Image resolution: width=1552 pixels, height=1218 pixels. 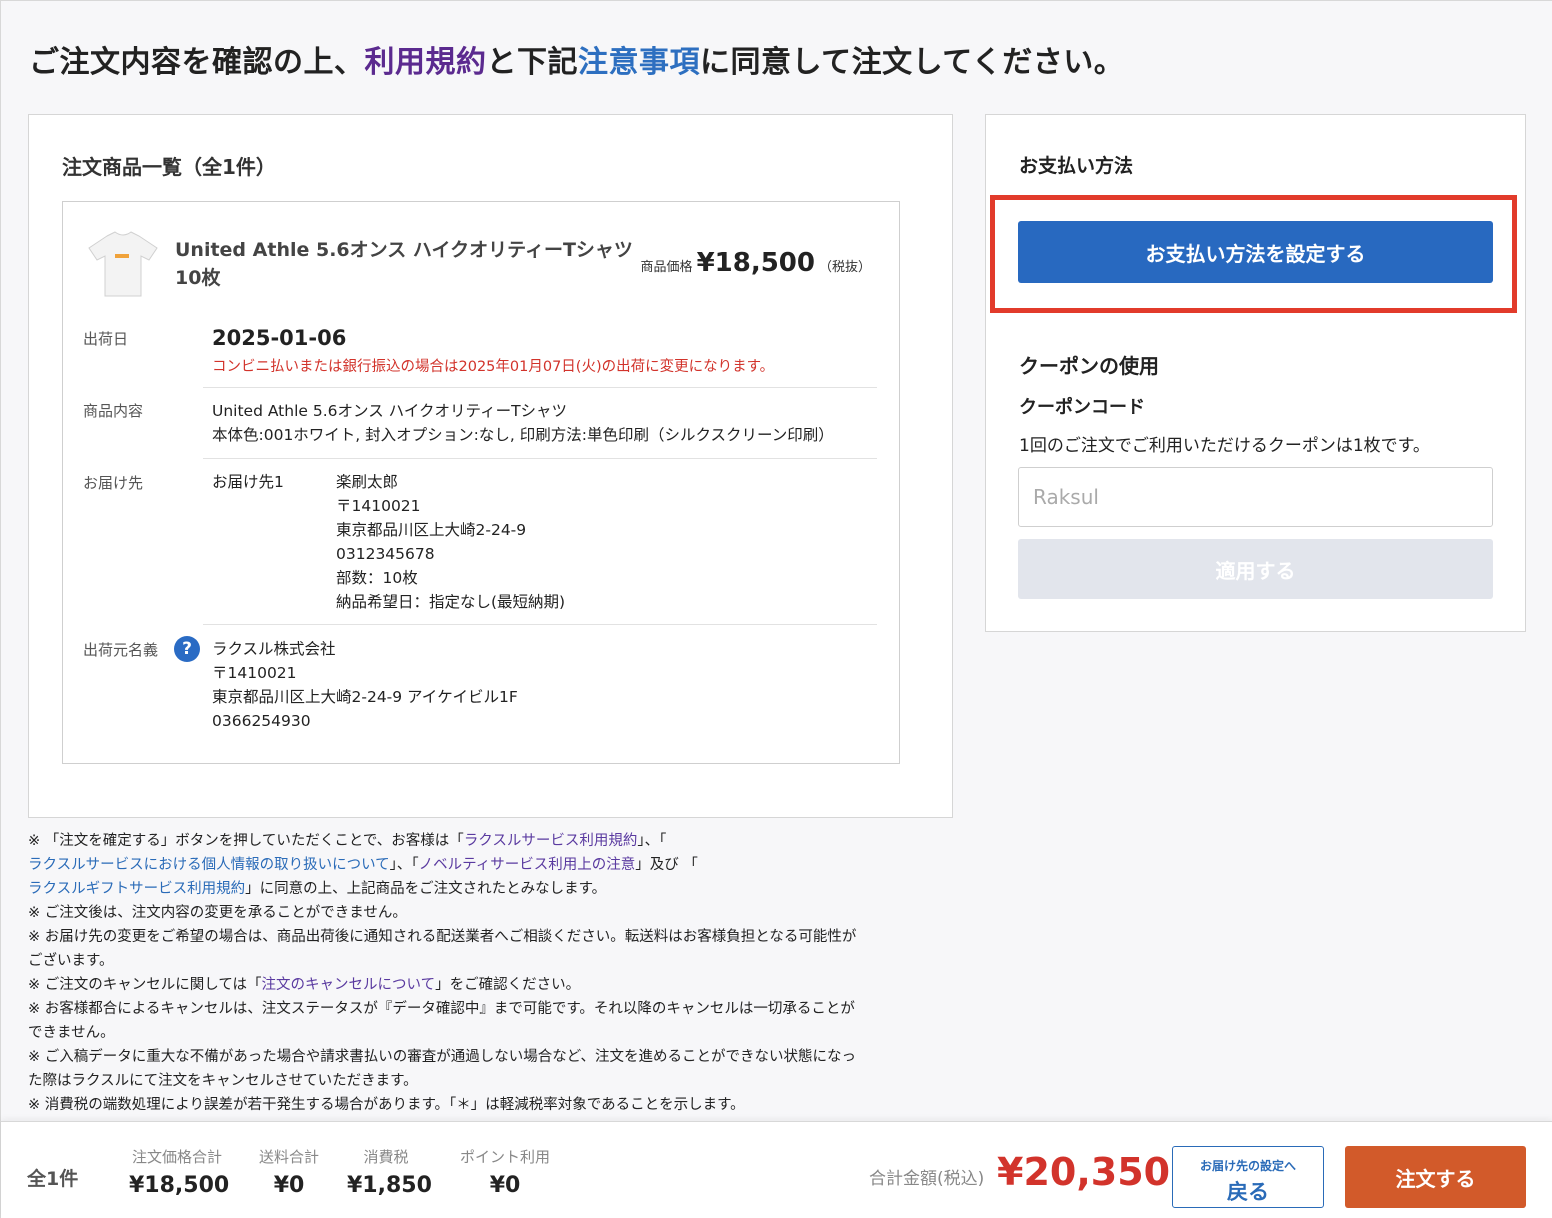 I want to click on service-terms-link: ラクスルサービス利用規約, so click(x=551, y=841).